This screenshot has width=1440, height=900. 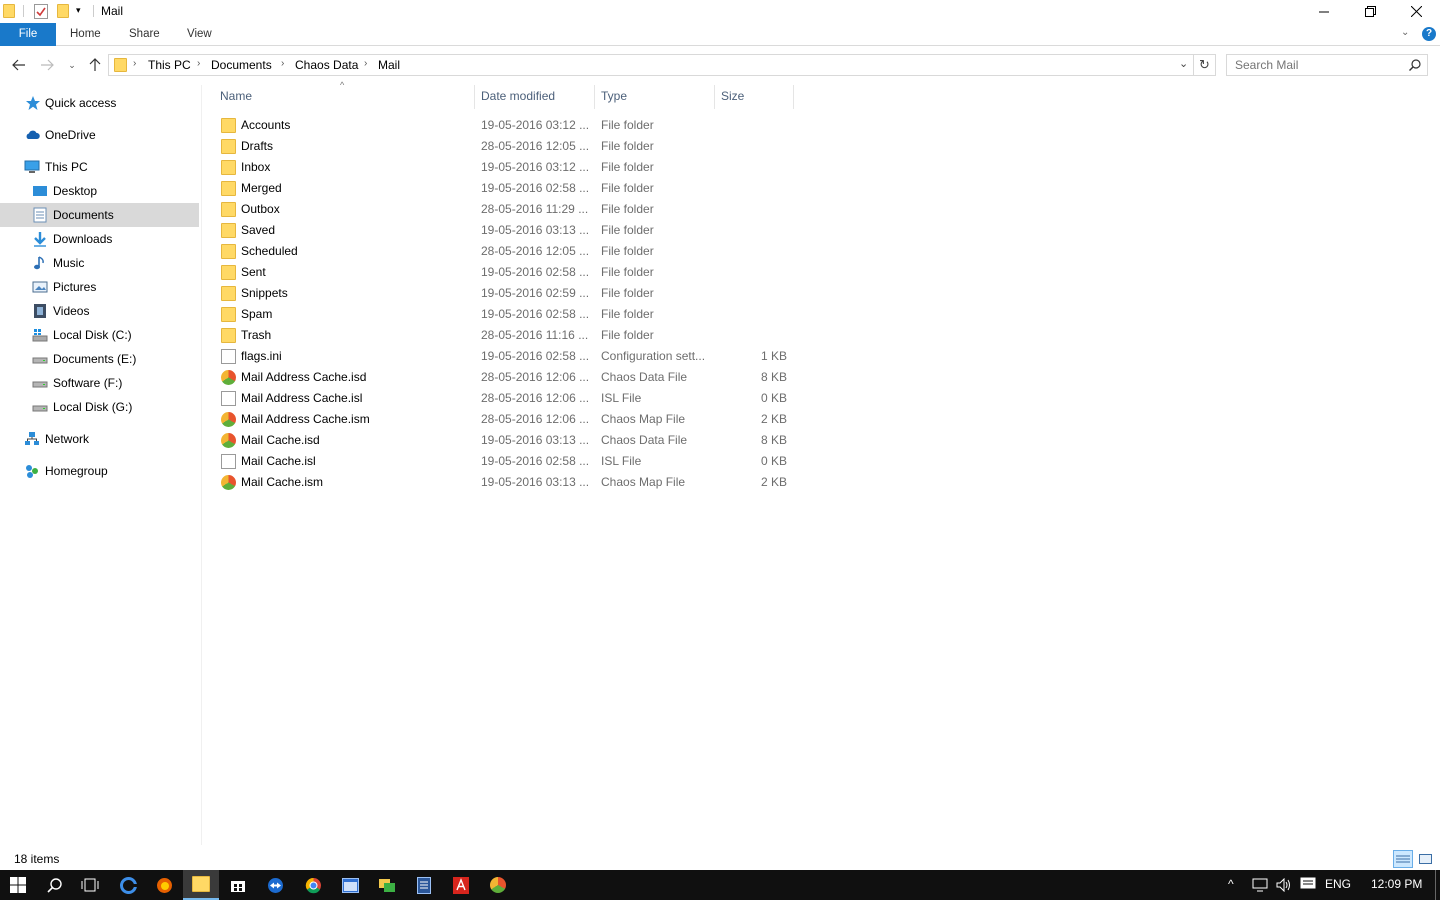 I want to click on expand-ribbon-icon: ⌄, so click(x=1405, y=32).